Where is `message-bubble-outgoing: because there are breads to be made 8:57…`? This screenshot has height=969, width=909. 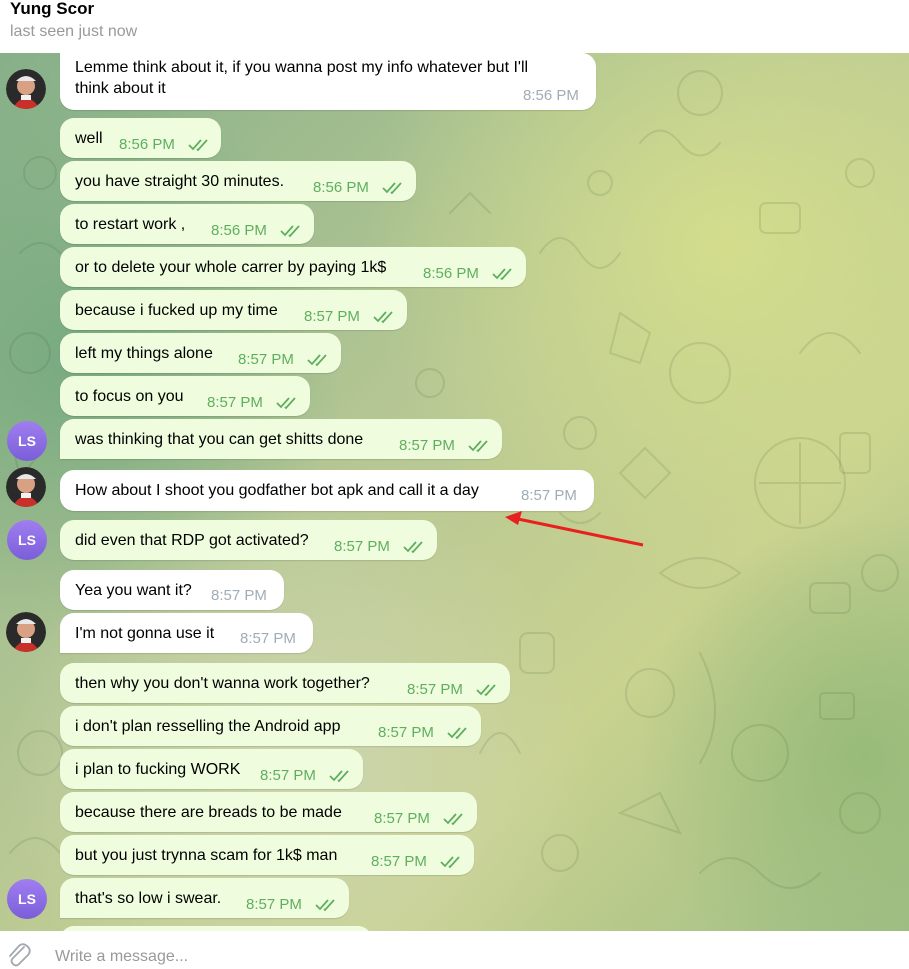 message-bubble-outgoing: because there are breads to be made 8:57… is located at coordinates (268, 812).